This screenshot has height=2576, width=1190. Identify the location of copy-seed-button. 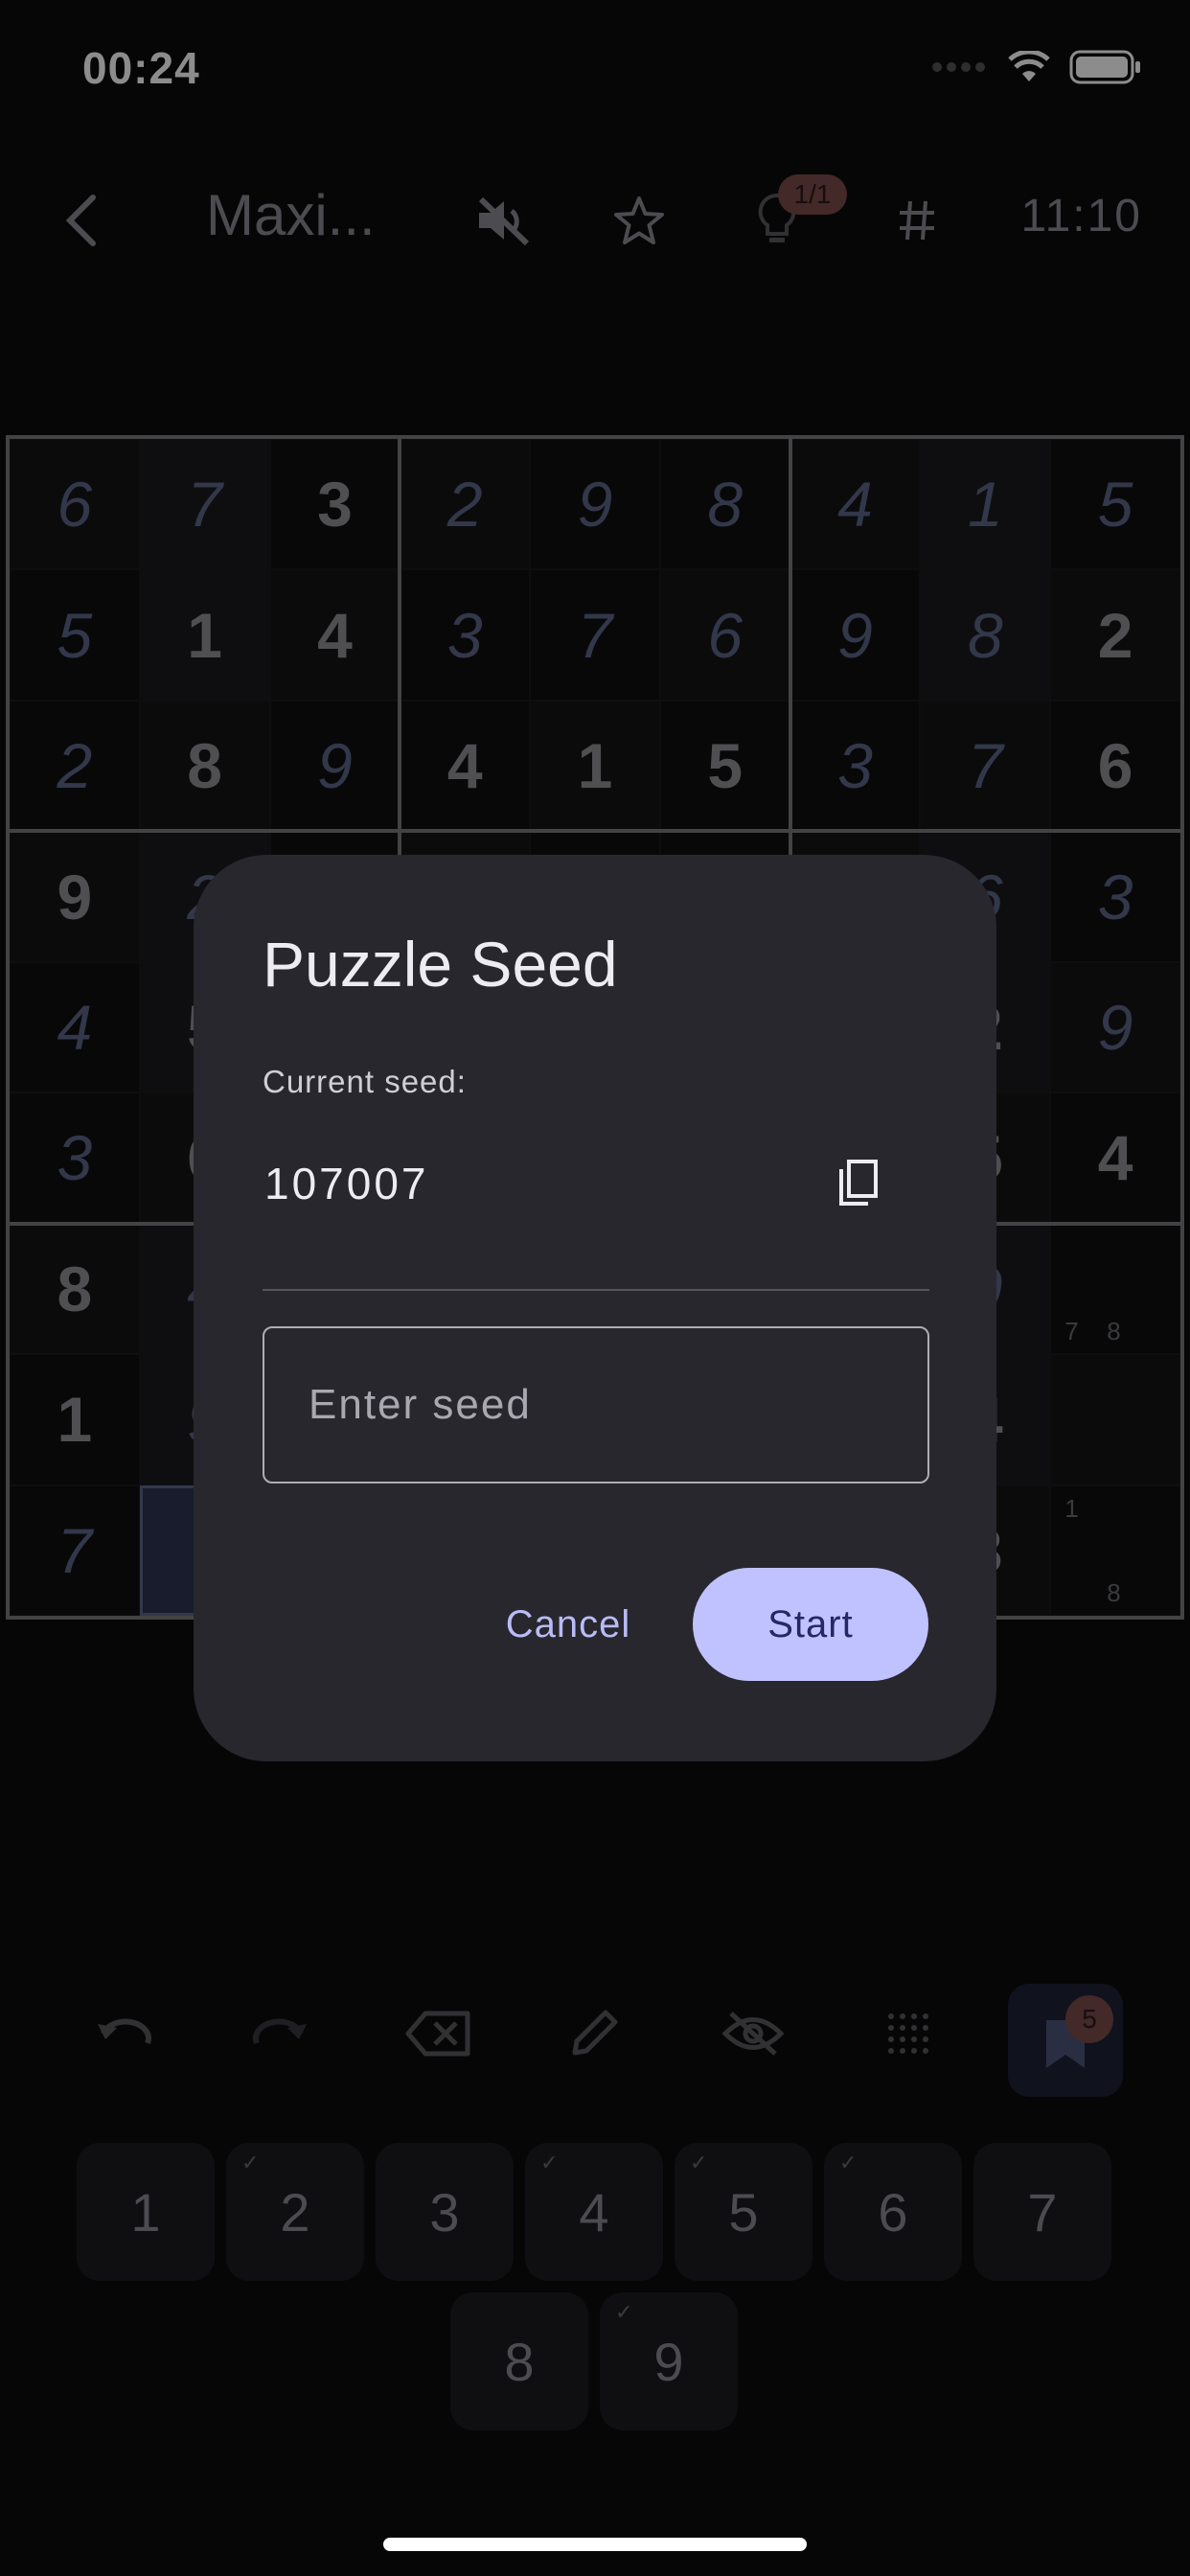
(858, 1184).